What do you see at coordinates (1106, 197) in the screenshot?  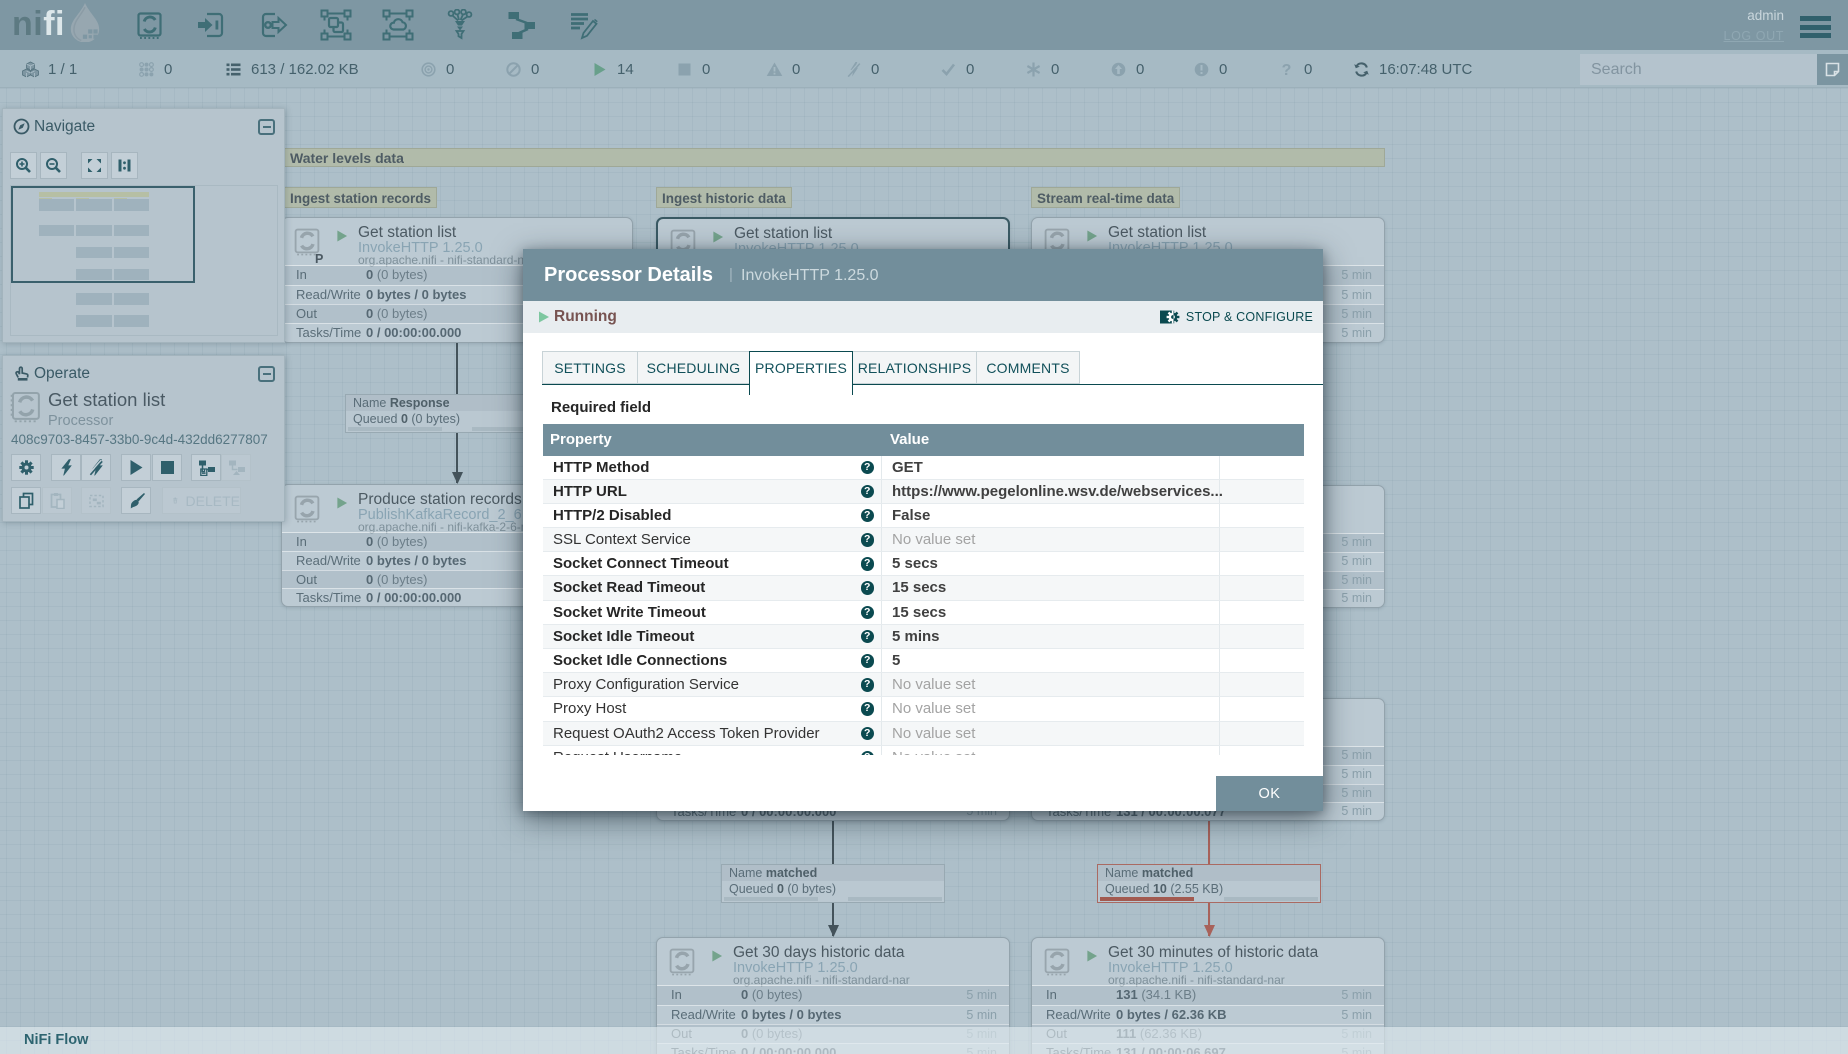 I see `flow-label-2: Stream real-time data` at bounding box center [1106, 197].